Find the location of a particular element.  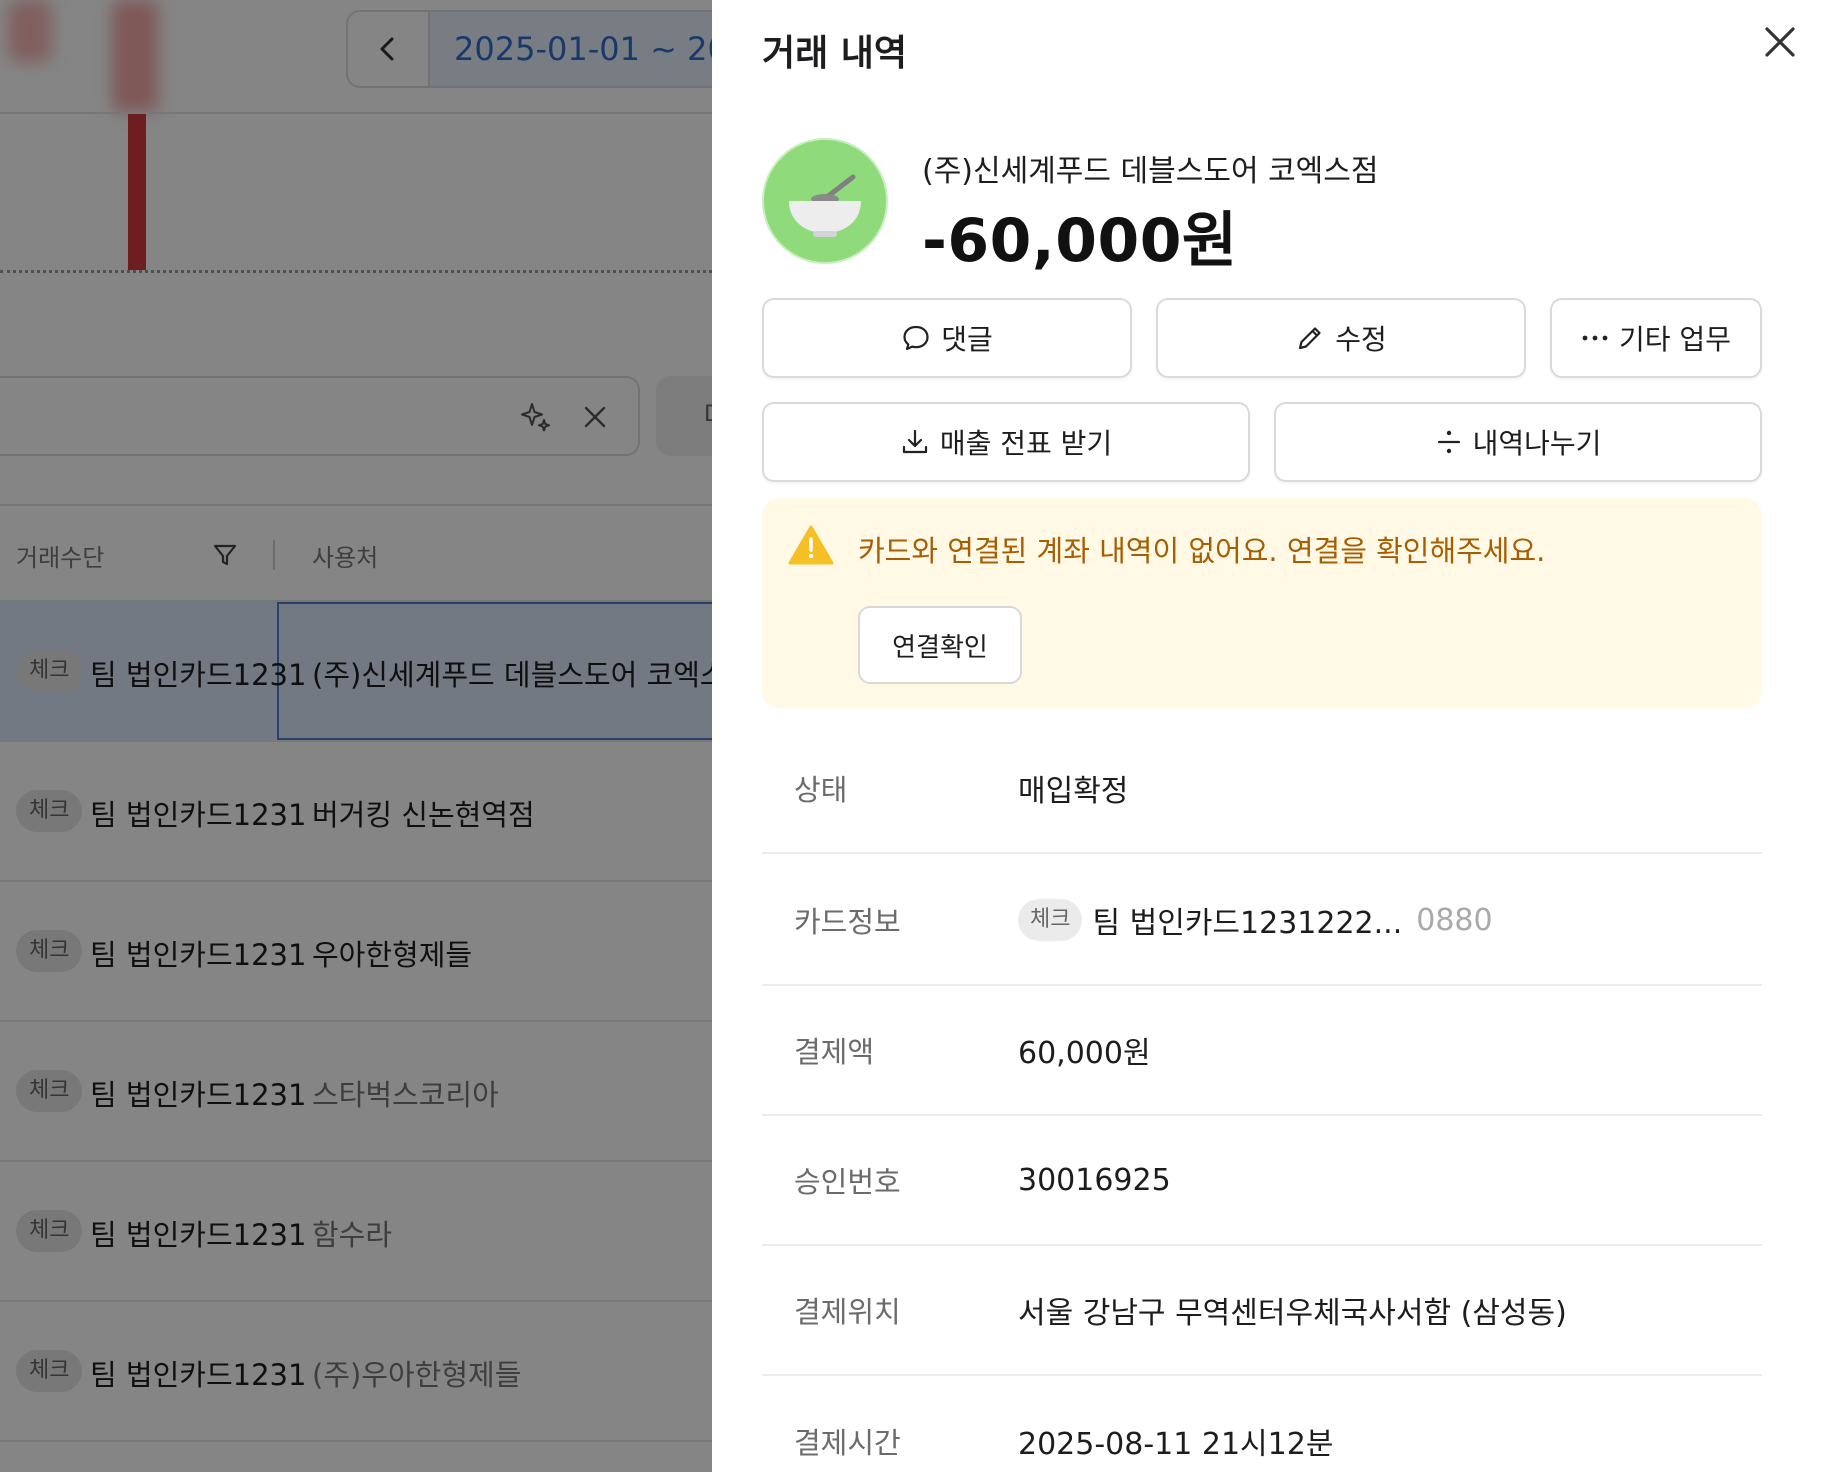

comment-icon is located at coordinates (916, 338).